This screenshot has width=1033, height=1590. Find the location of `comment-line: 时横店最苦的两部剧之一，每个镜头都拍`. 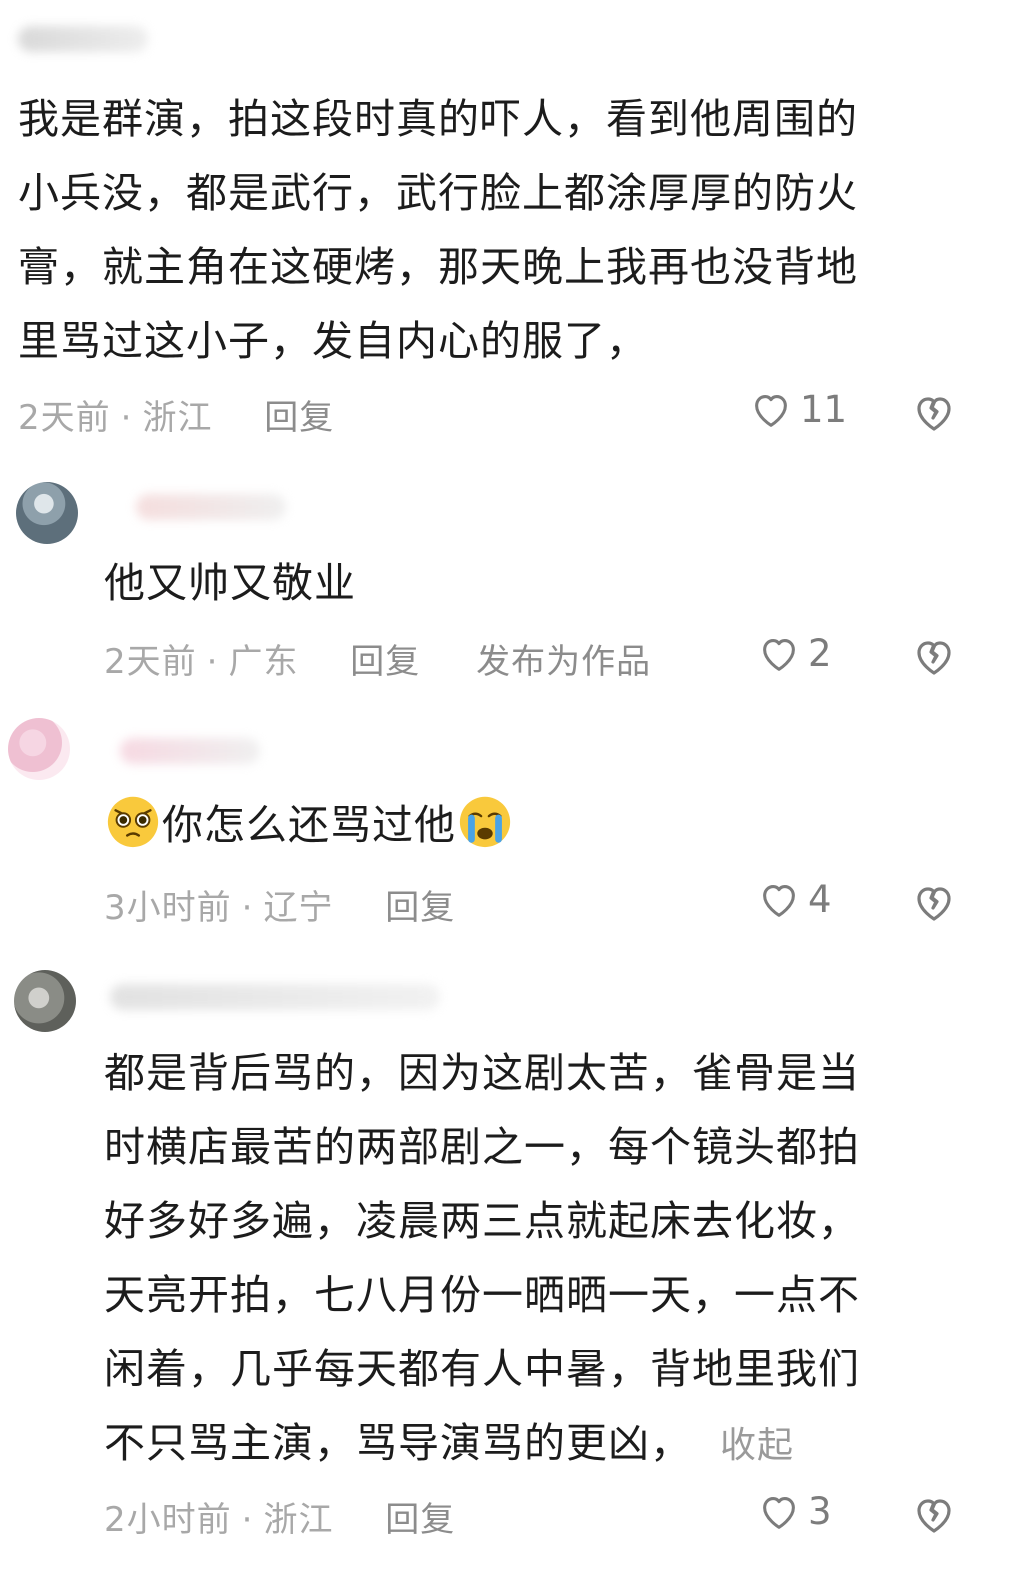

comment-line: 时横店最苦的两部剧之一，每个镜头都拍 is located at coordinates (482, 1147).